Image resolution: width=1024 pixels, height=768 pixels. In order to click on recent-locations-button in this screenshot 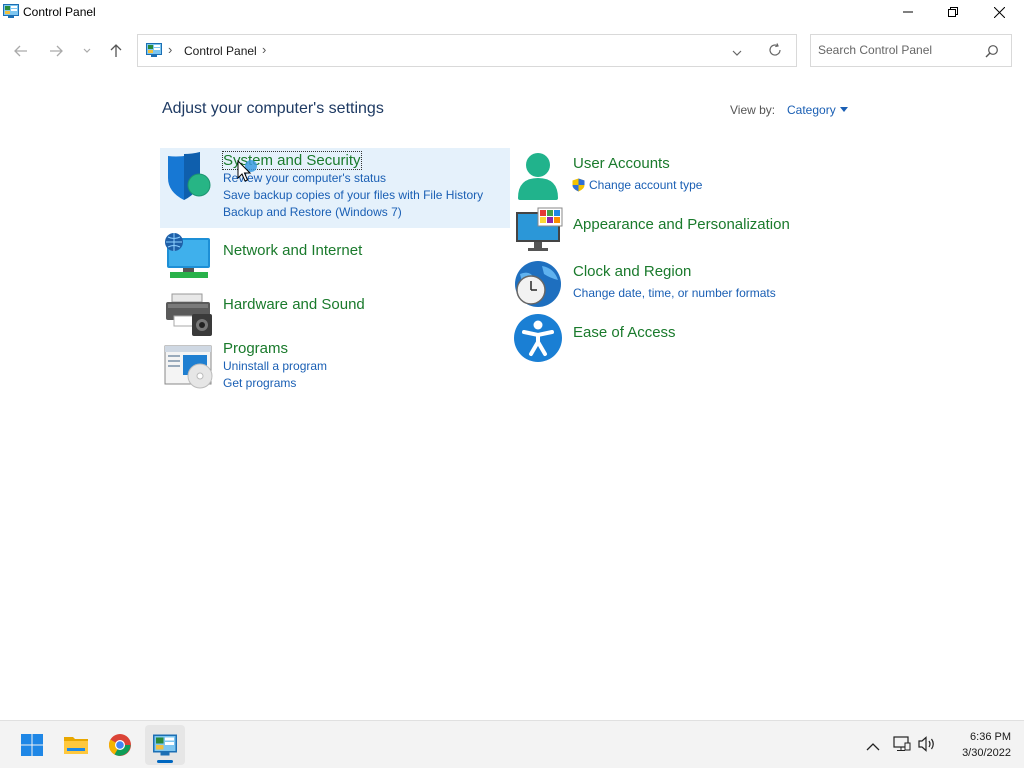, I will do `click(87, 51)`.